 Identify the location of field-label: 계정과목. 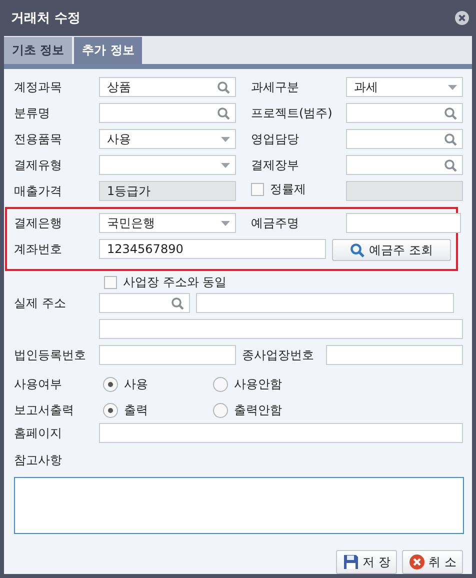
(38, 87).